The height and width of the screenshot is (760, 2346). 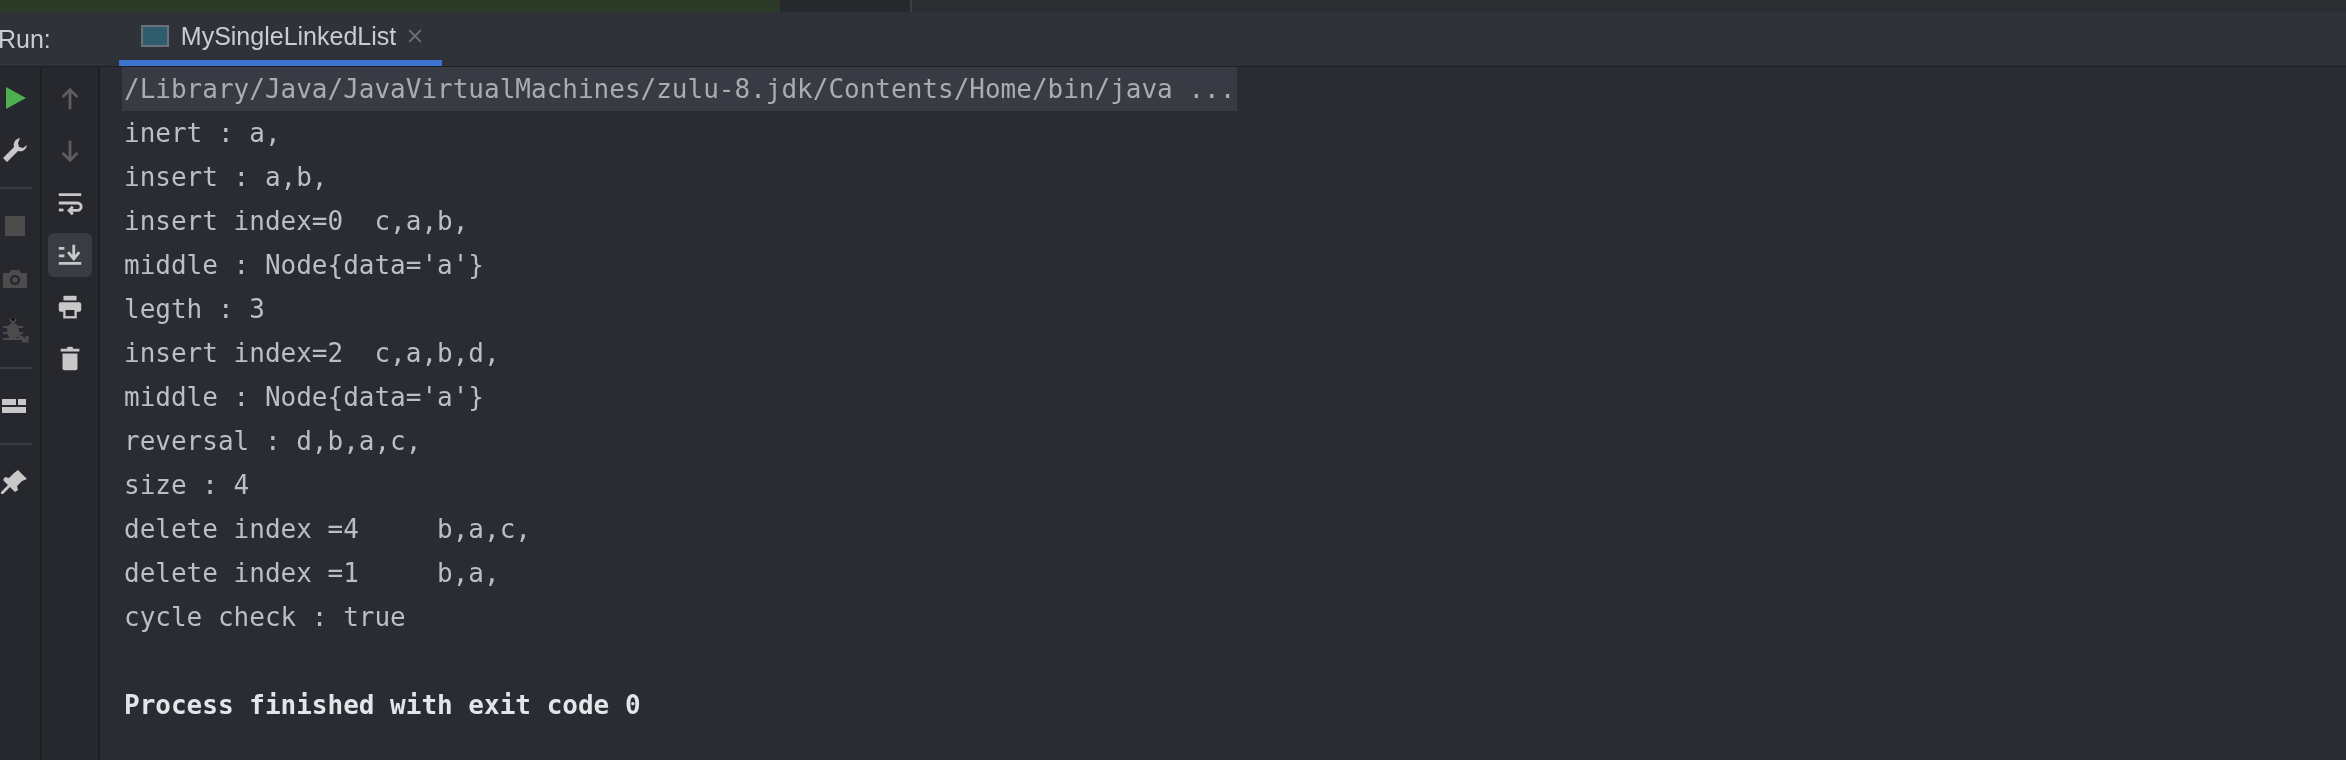 What do you see at coordinates (70, 307) in the screenshot?
I see `printer-icon` at bounding box center [70, 307].